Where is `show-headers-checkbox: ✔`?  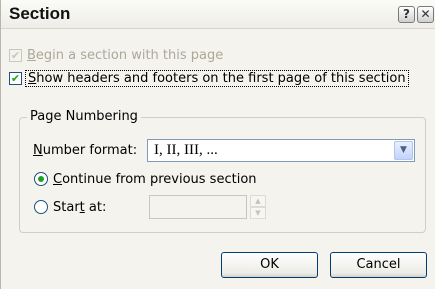
show-headers-checkbox: ✔ is located at coordinates (15, 78).